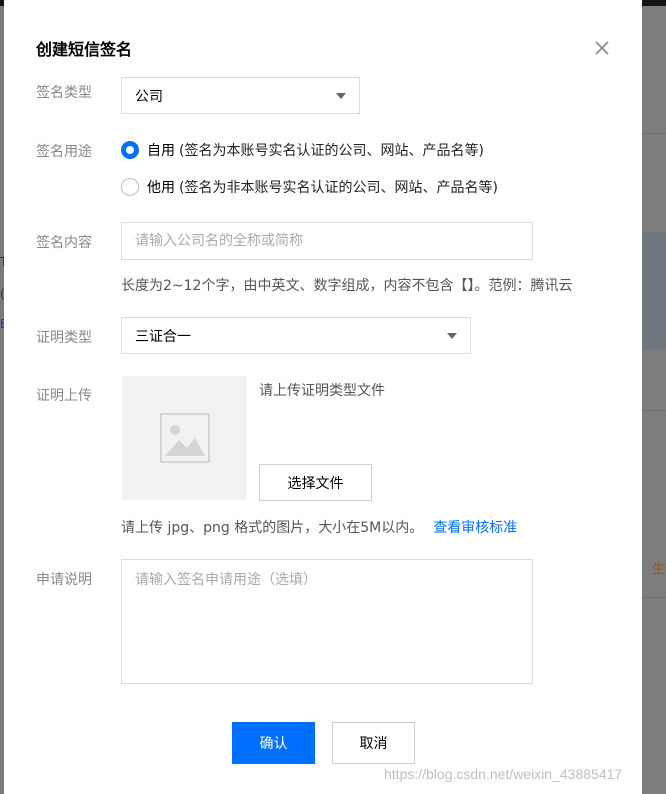  What do you see at coordinates (84, 49) in the screenshot?
I see `dialog-title: 创建短信签名` at bounding box center [84, 49].